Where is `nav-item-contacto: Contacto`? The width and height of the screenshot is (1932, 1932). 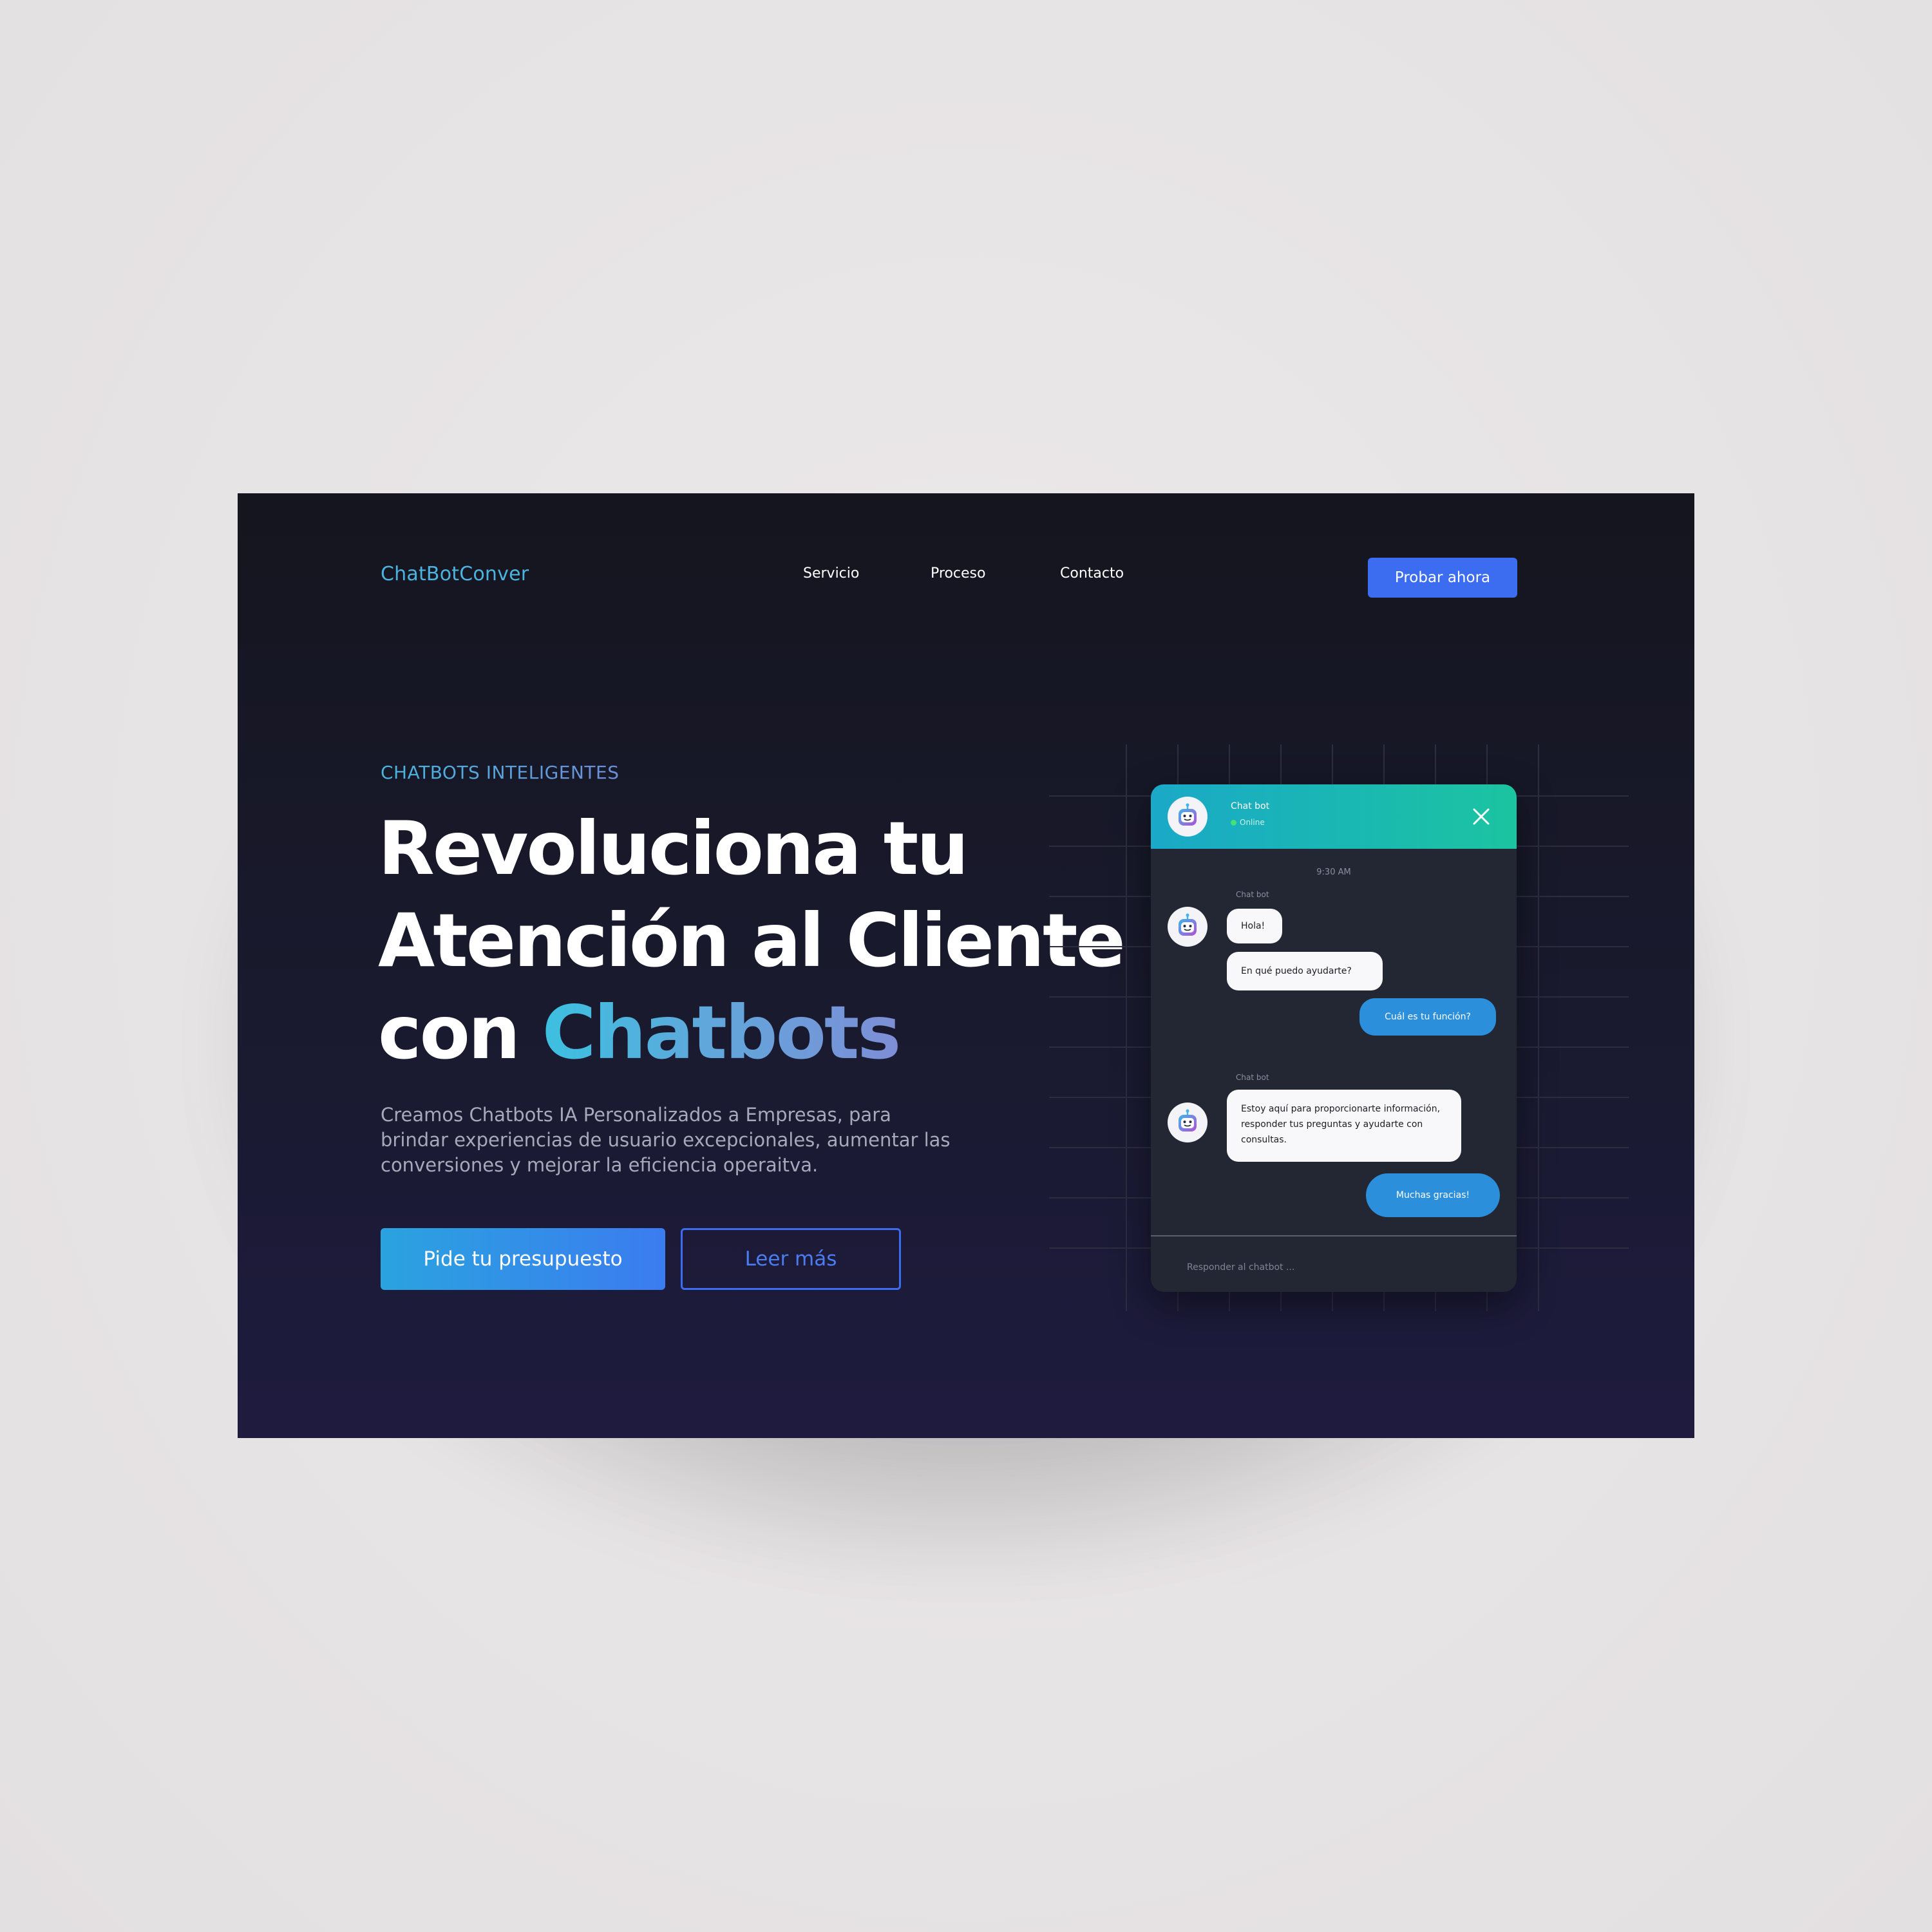 nav-item-contacto: Contacto is located at coordinates (1092, 573).